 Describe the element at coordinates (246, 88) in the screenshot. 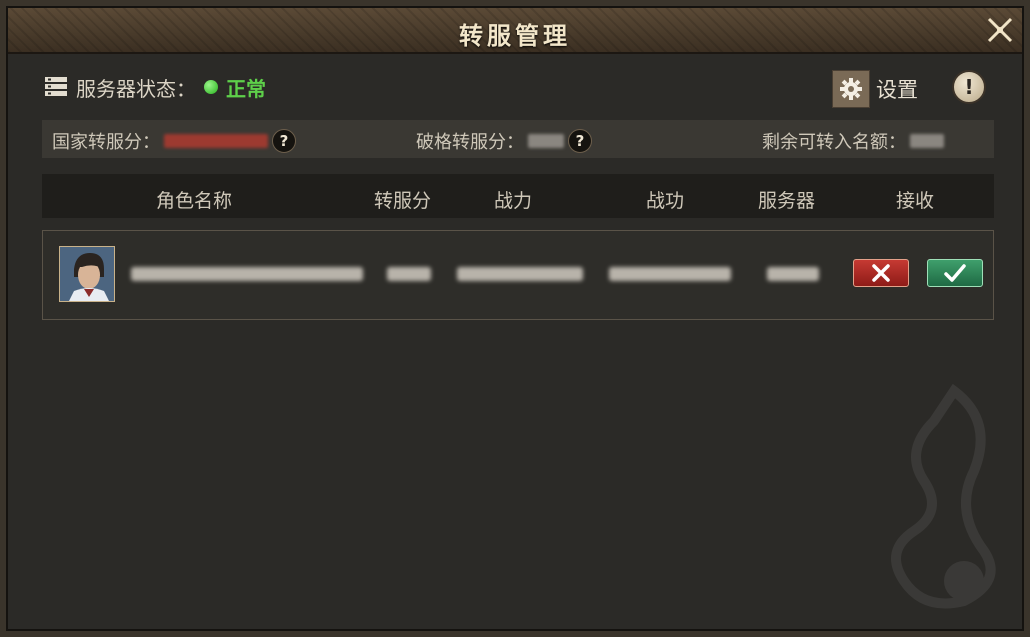

I see `server-status-value: 正常` at that location.